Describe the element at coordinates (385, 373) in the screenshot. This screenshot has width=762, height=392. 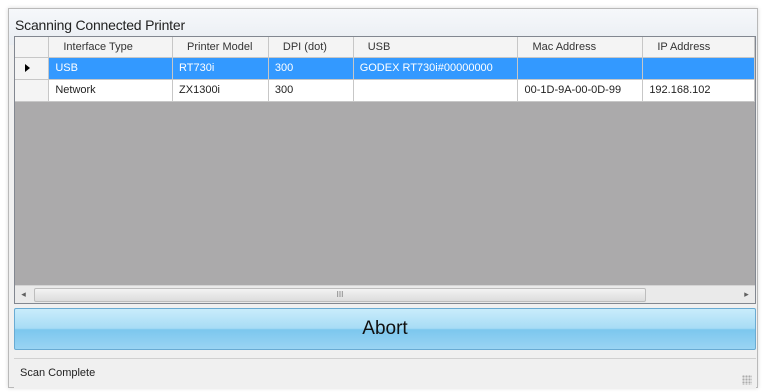
I see `status-bar: Scan Complete` at that location.